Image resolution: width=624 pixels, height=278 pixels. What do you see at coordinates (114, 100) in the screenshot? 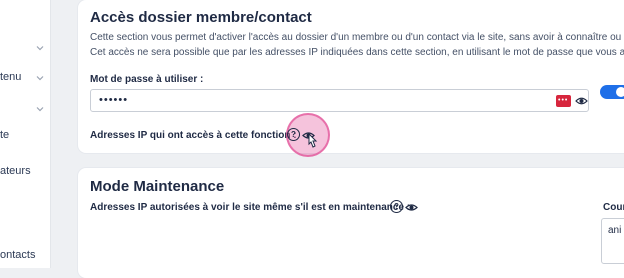
I see `password-value: ••••••` at bounding box center [114, 100].